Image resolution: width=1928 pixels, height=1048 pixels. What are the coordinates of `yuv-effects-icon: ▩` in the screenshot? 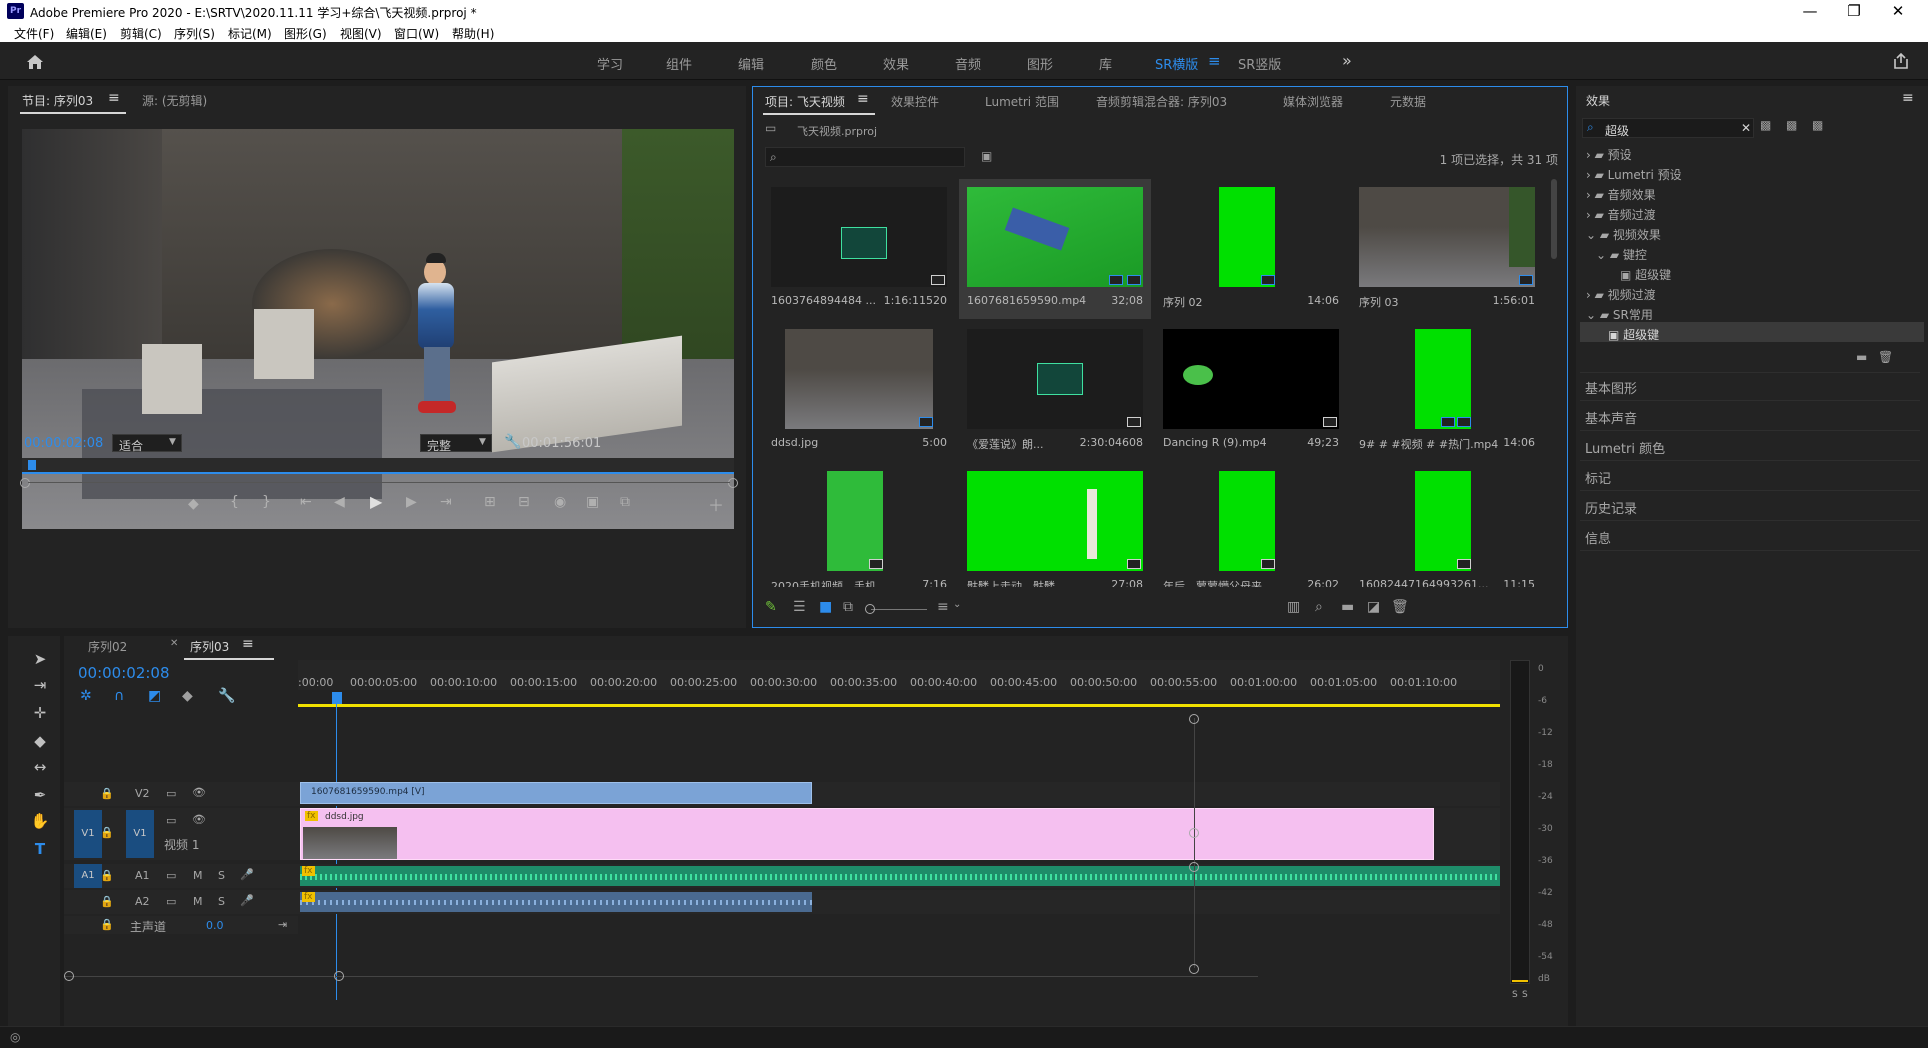 It's located at (1817, 125).